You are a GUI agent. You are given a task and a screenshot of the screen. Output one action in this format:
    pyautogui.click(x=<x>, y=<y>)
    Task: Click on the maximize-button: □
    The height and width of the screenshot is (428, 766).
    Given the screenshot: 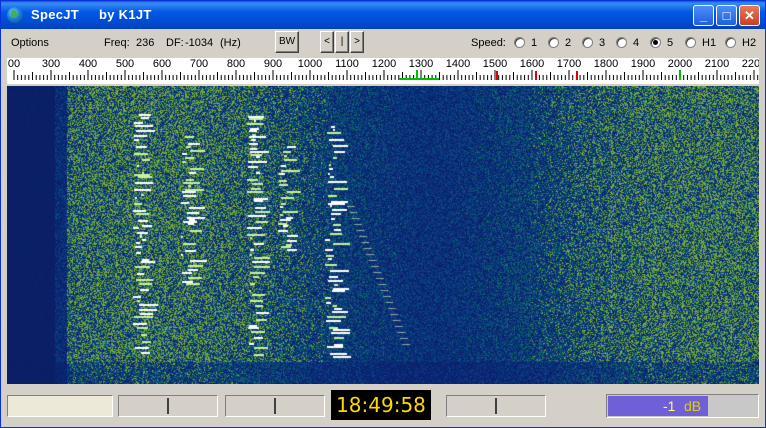 What is the action you would take?
    pyautogui.click(x=726, y=15)
    